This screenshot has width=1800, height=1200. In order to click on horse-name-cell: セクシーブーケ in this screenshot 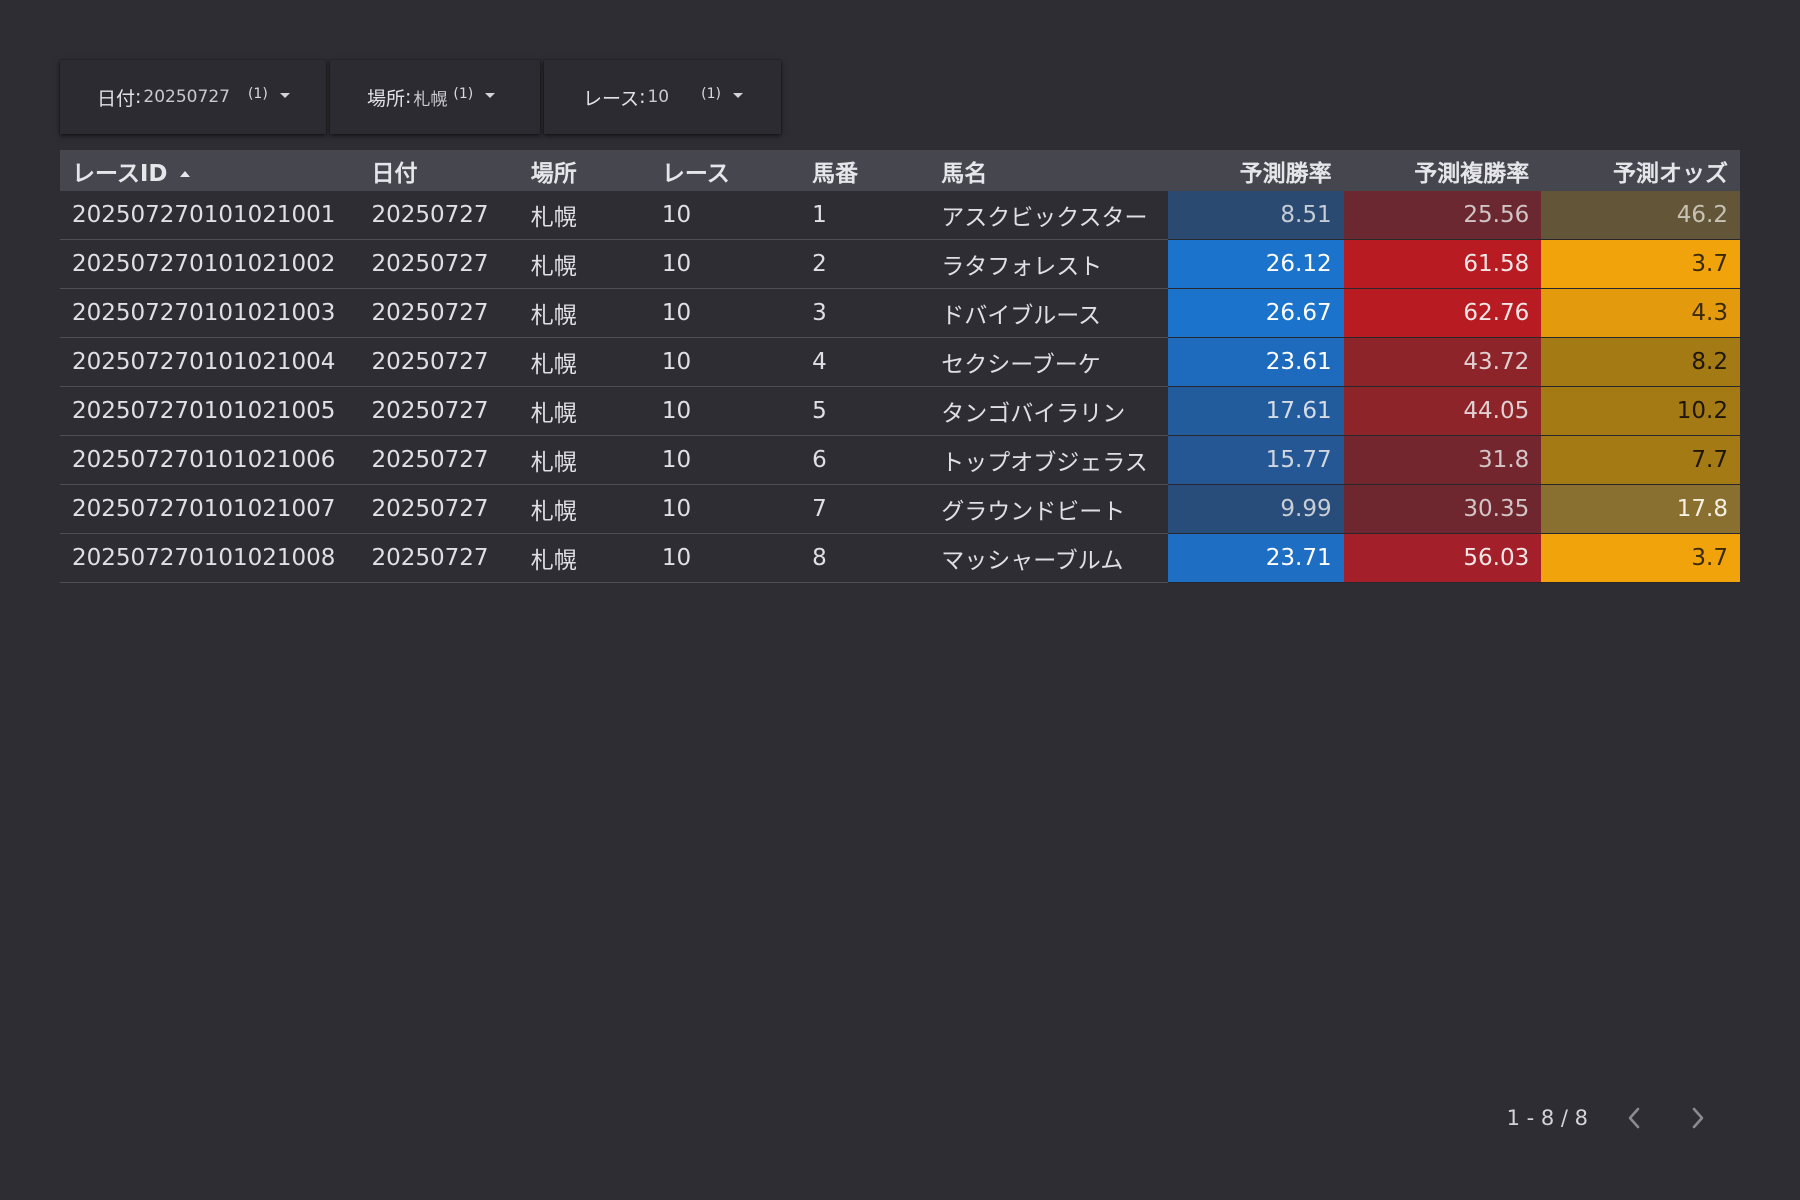, I will do `click(1049, 362)`.